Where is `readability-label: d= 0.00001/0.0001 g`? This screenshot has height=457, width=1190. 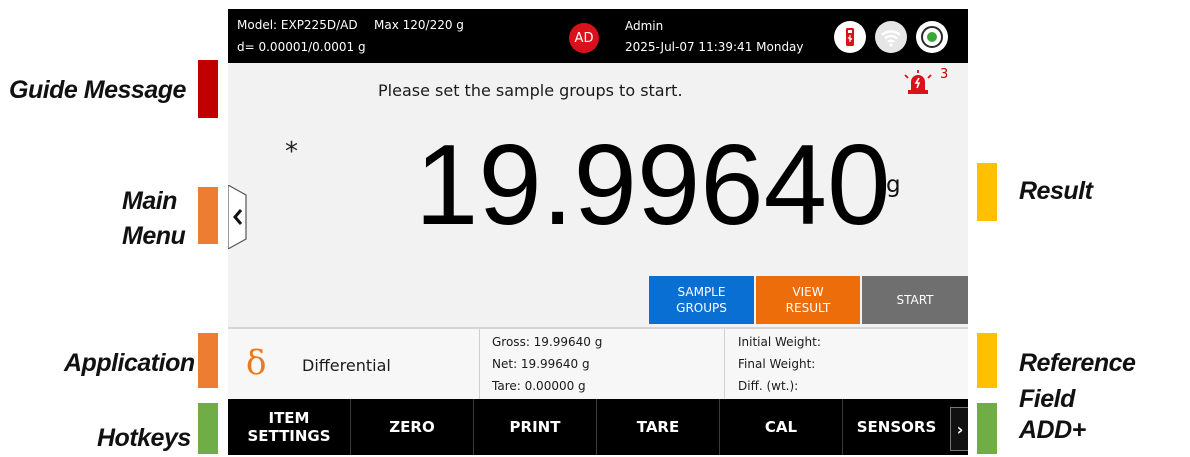
readability-label: d= 0.00001/0.0001 g is located at coordinates (301, 47).